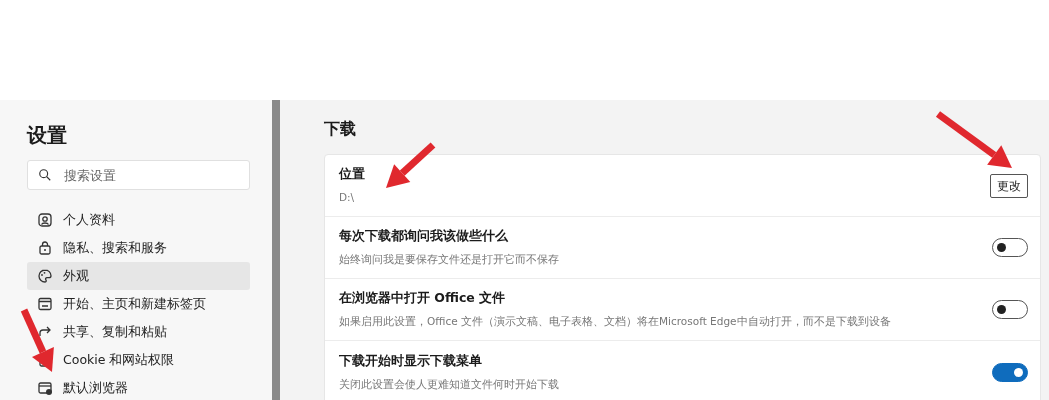  I want to click on setting-title: 在浏览器中打开 Office 文件, so click(423, 298).